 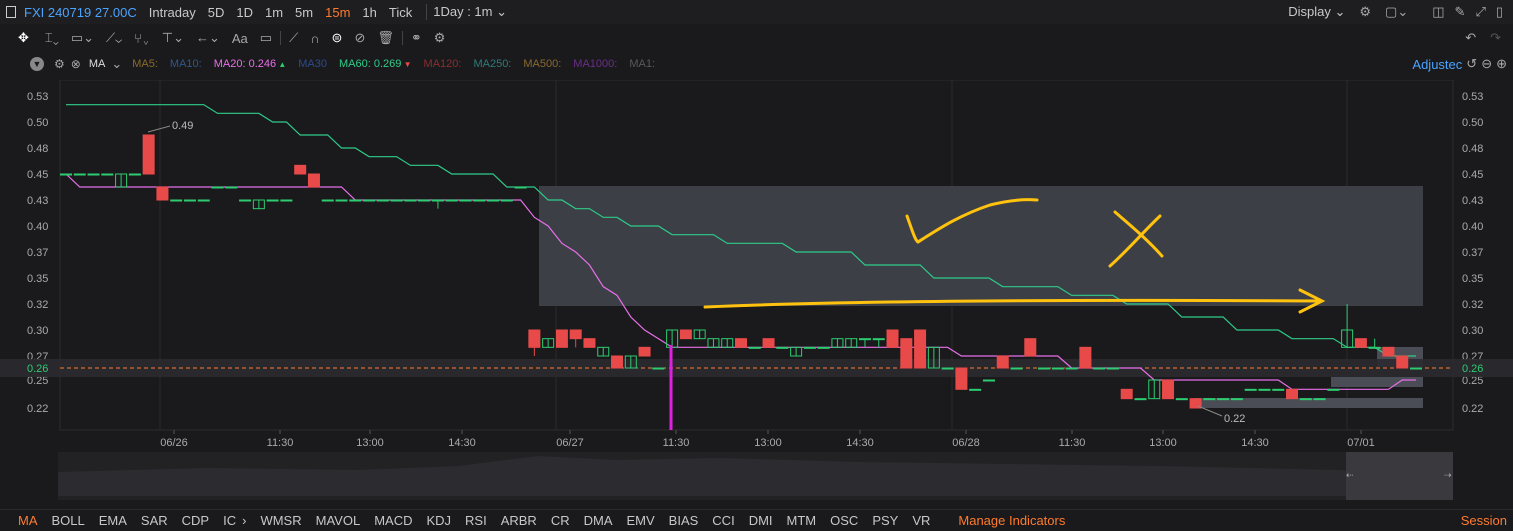 I want to click on text-tool-icon: Aa, so click(x=240, y=38).